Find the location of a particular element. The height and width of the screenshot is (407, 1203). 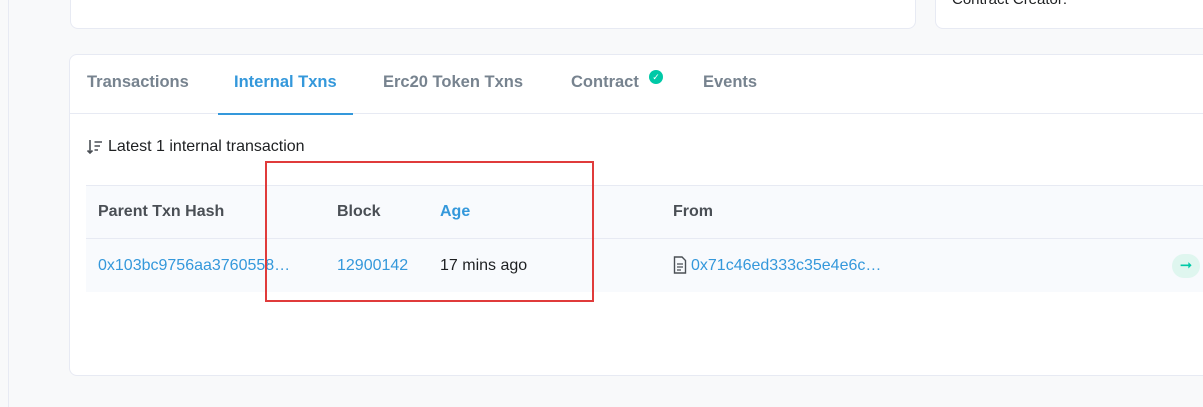

header-parent-txn-hash: Parent Txn Hash is located at coordinates (161, 211).